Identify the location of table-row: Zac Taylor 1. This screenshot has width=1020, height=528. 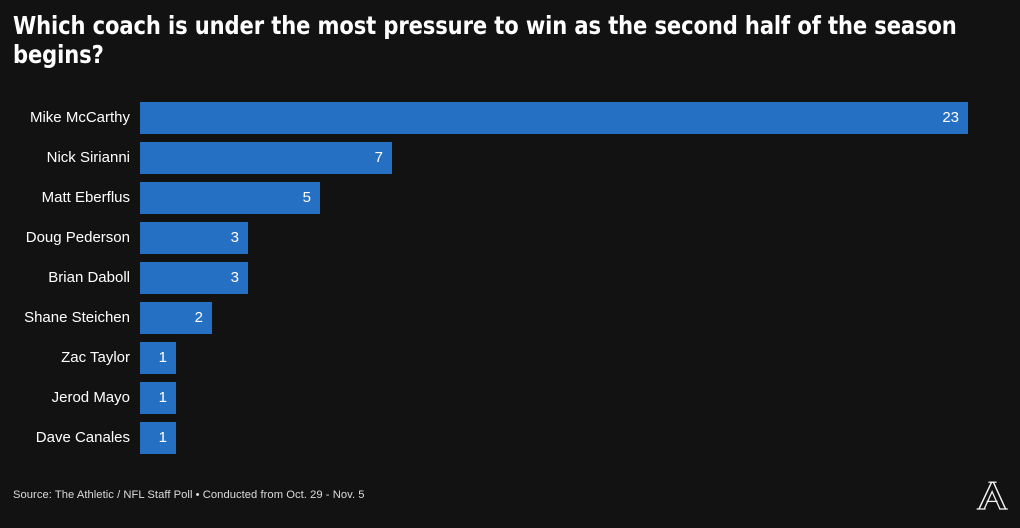
(510, 358).